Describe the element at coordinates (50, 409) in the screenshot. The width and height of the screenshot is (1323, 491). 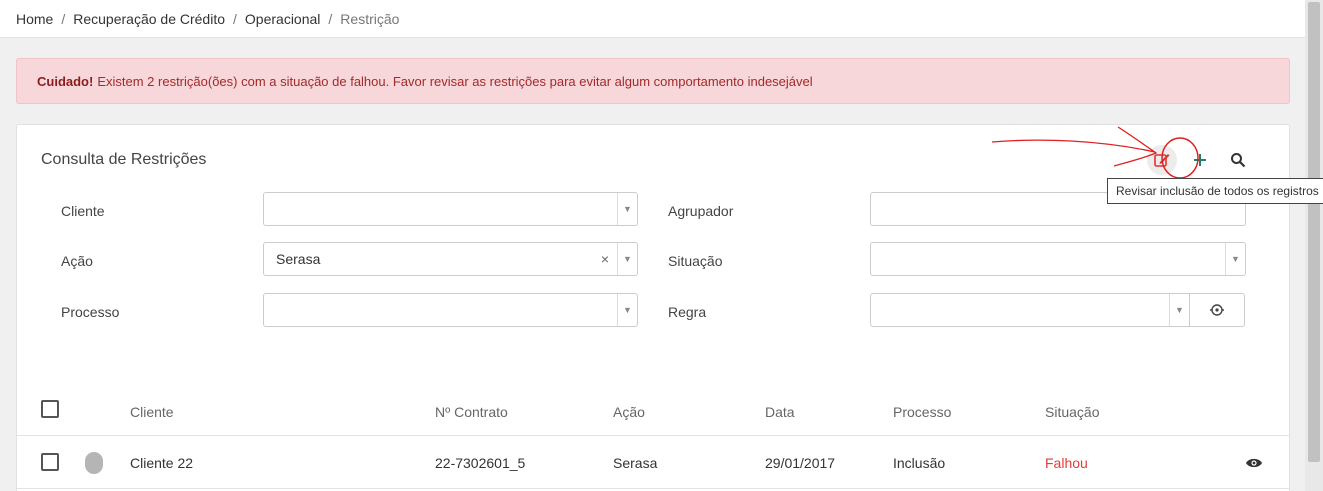
I see `select-all-checkbox` at that location.